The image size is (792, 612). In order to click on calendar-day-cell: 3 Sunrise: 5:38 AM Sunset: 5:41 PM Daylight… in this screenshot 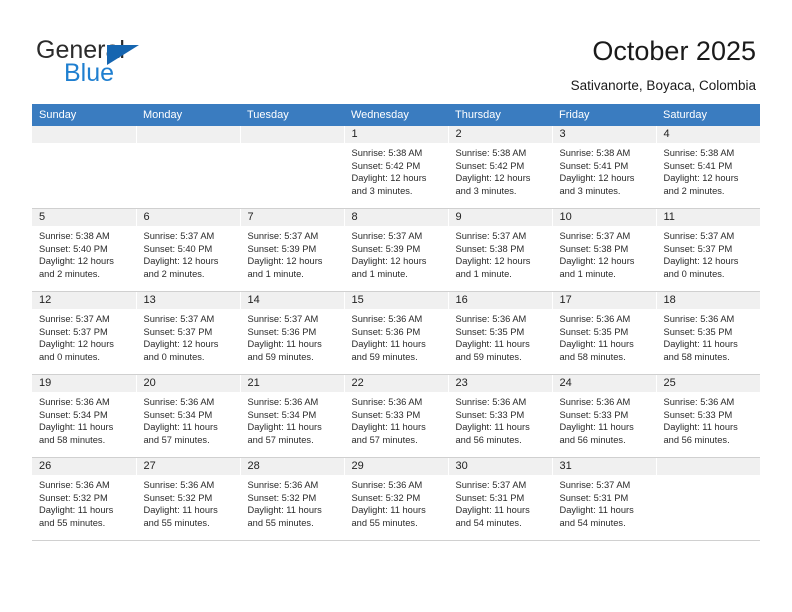, I will do `click(604, 167)`.